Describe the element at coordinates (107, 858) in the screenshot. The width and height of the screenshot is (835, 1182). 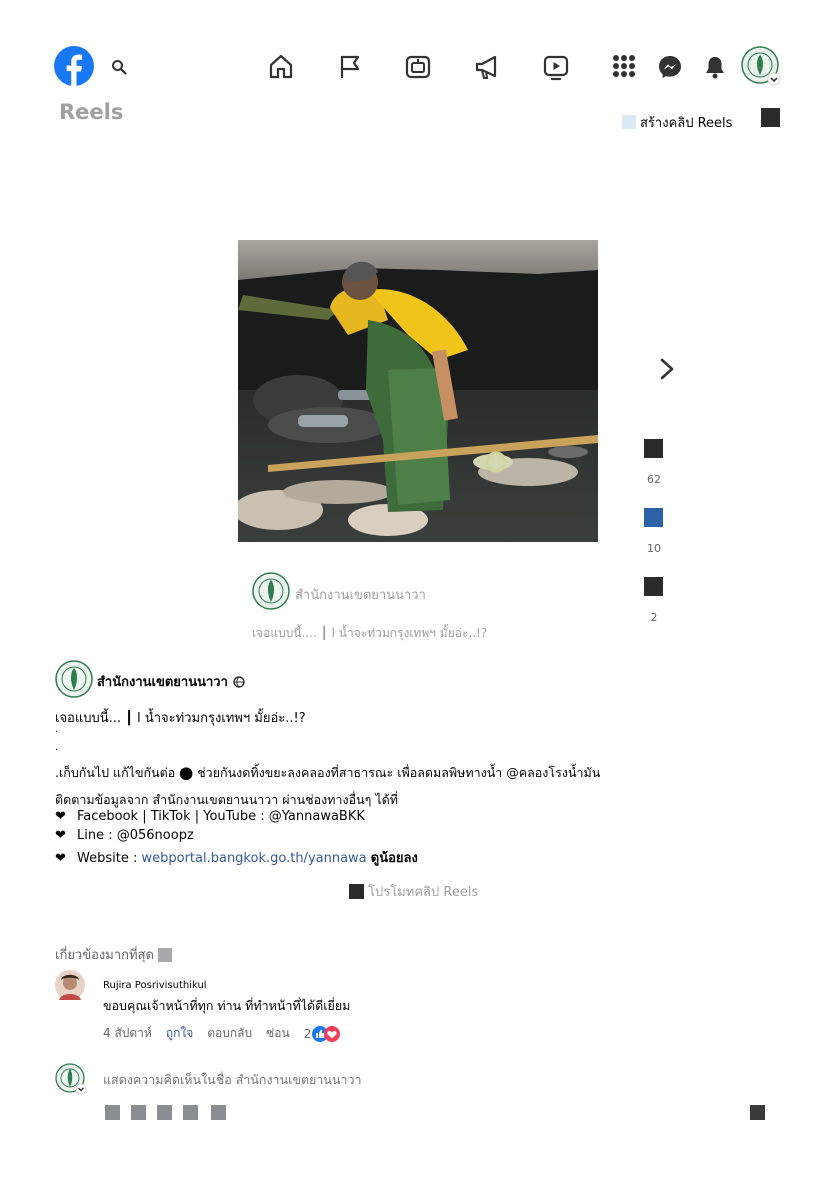
I see `website-label: Website :` at that location.